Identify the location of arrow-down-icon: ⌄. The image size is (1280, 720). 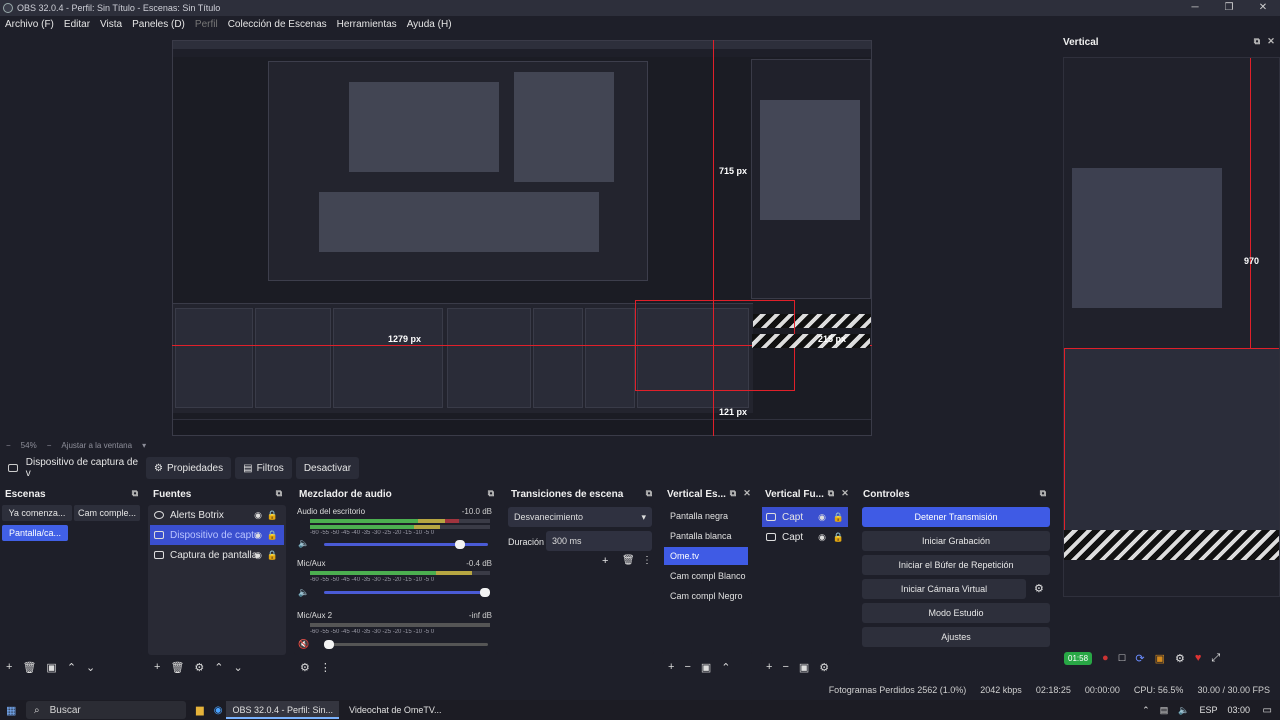
(238, 667).